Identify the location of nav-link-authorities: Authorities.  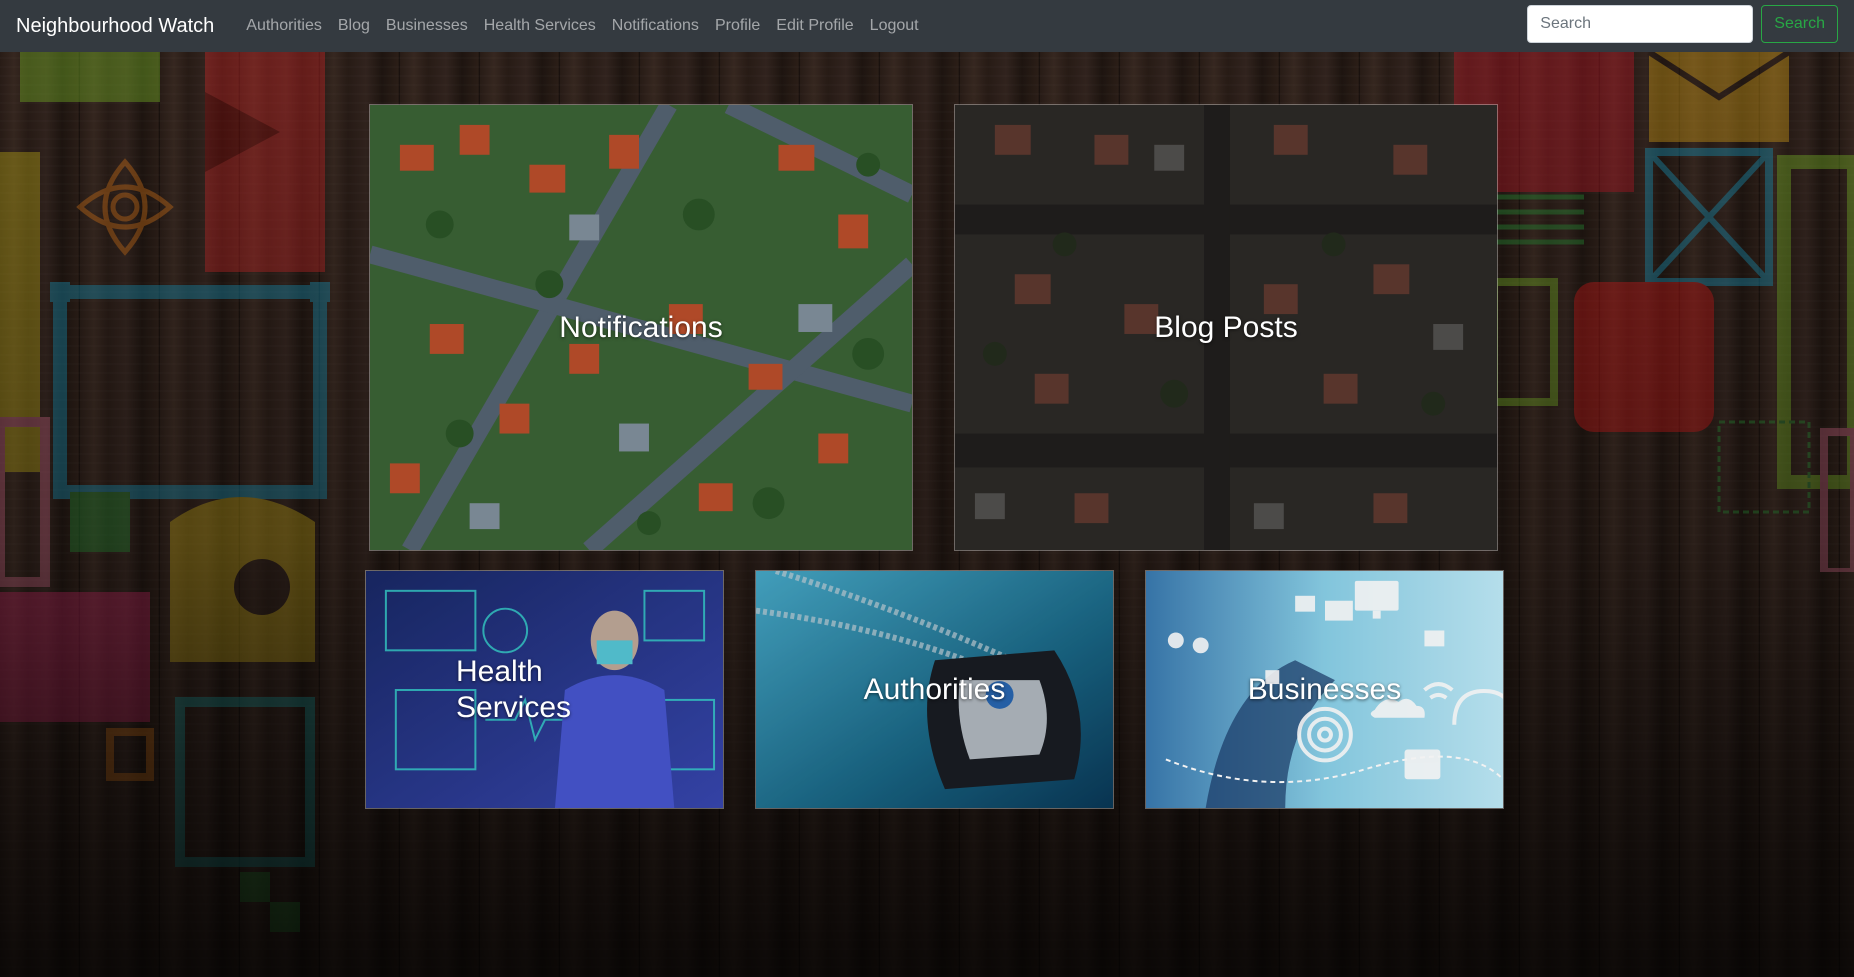
(284, 26).